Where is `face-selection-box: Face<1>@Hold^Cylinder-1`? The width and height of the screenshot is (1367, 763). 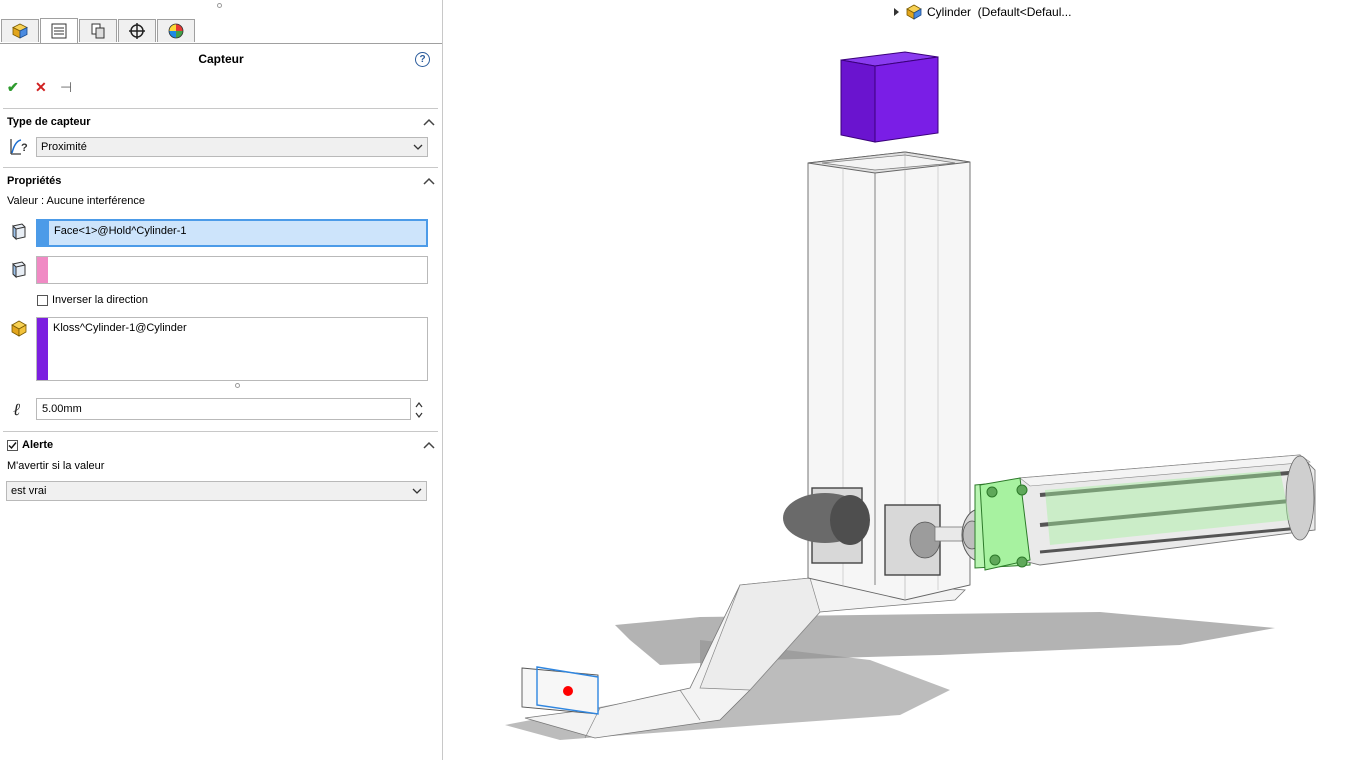 face-selection-box: Face<1>@Hold^Cylinder-1 is located at coordinates (232, 233).